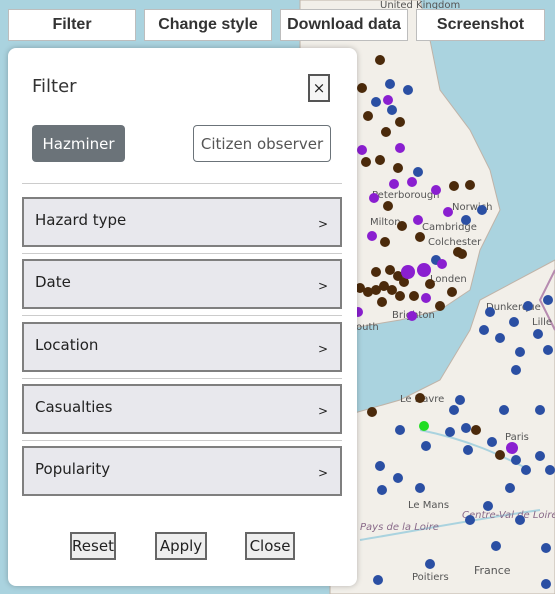 The image size is (555, 594). Describe the element at coordinates (181, 546) in the screenshot. I see `apply-button: Apply` at that location.